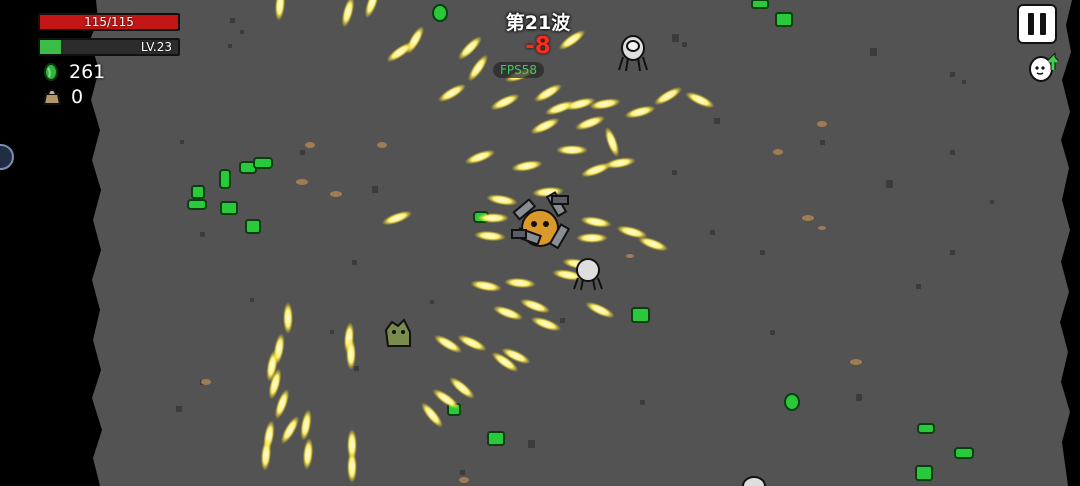 The image size is (1080, 486). Describe the element at coordinates (87, 72) in the screenshot. I see `materials-count: 261` at that location.